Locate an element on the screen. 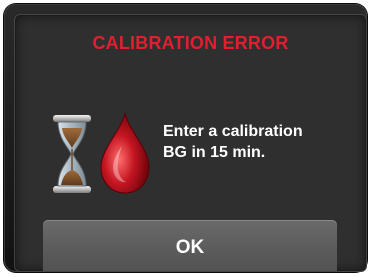  calibration-message: Enter a calibration BG in 15 min. is located at coordinates (258, 142).